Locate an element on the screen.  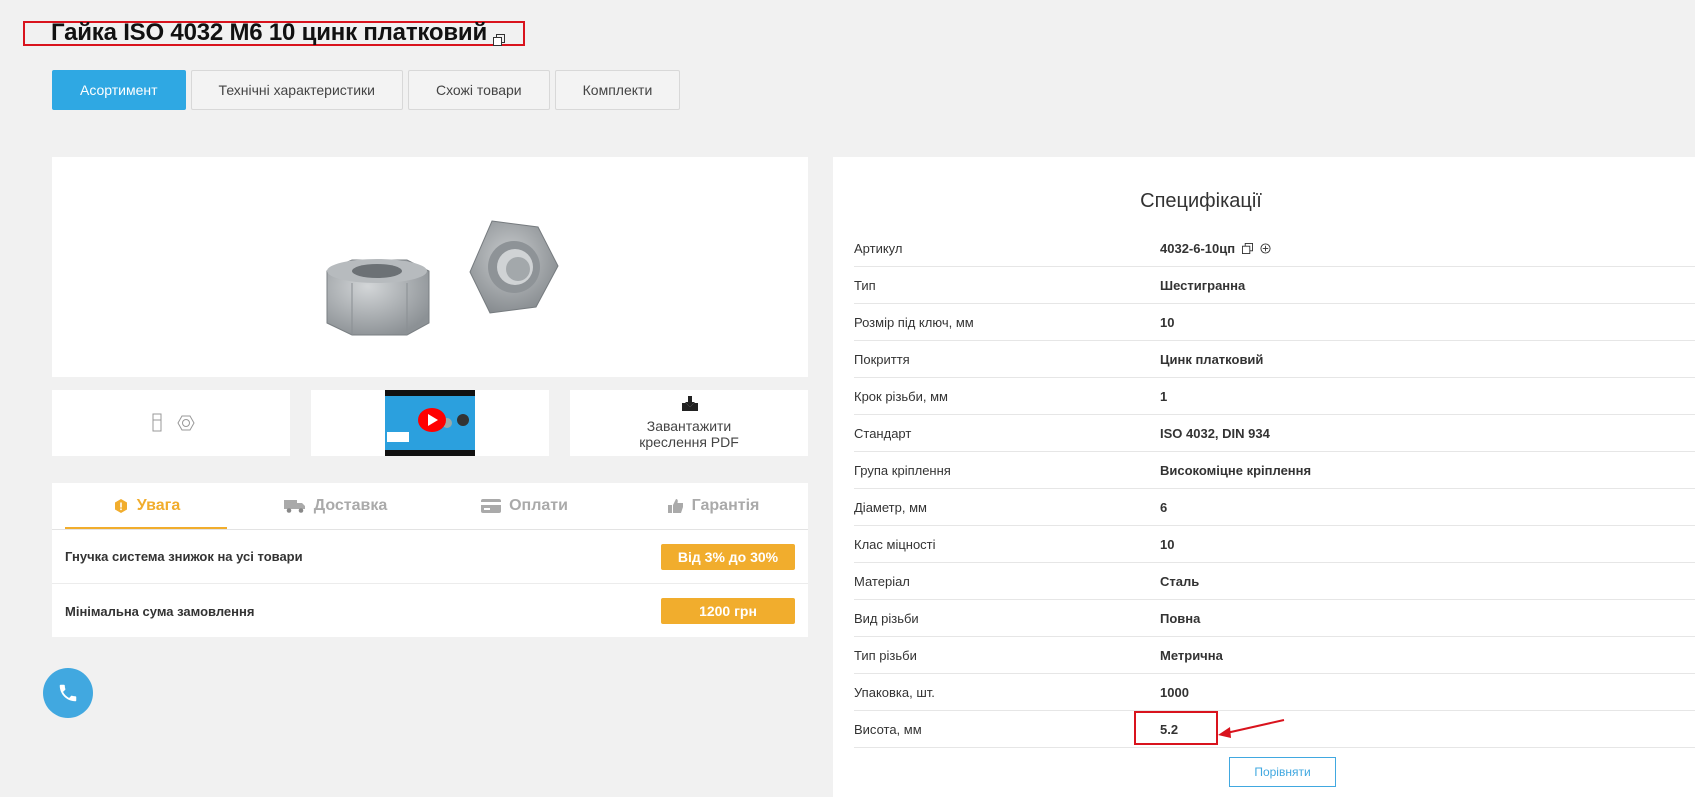
thumbnail-video is located at coordinates (430, 423).